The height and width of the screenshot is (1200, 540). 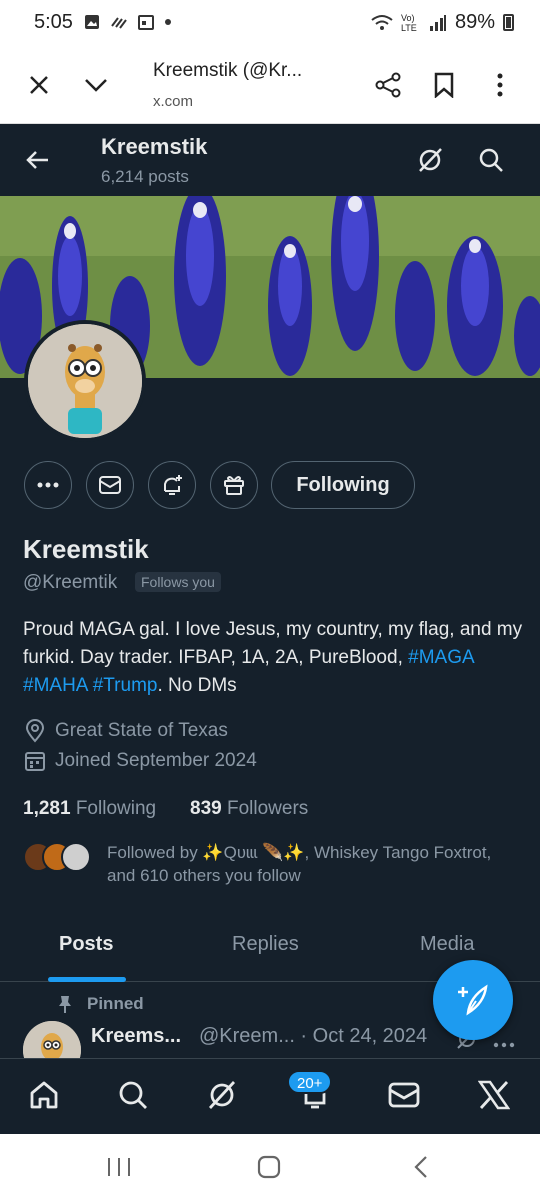 I want to click on pinned-indicator: Pinned, so click(x=100, y=1004).